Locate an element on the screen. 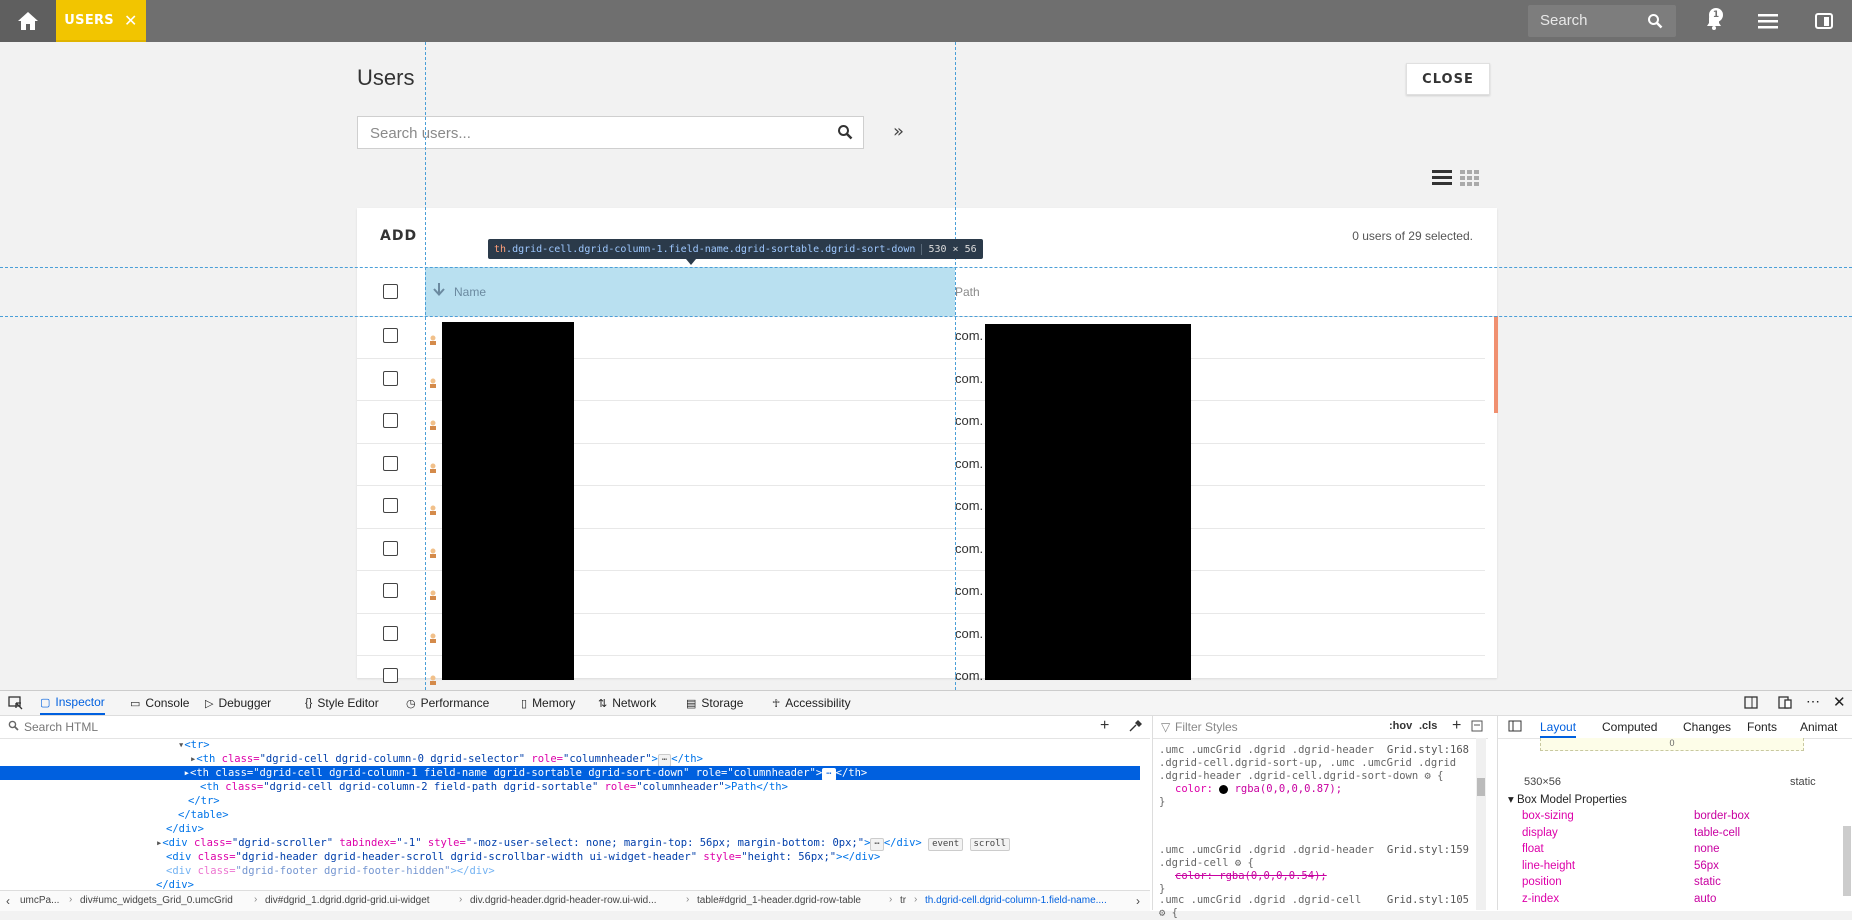 The height and width of the screenshot is (920, 1852). devtools-tab-storage: ▤ Storage is located at coordinates (714, 703).